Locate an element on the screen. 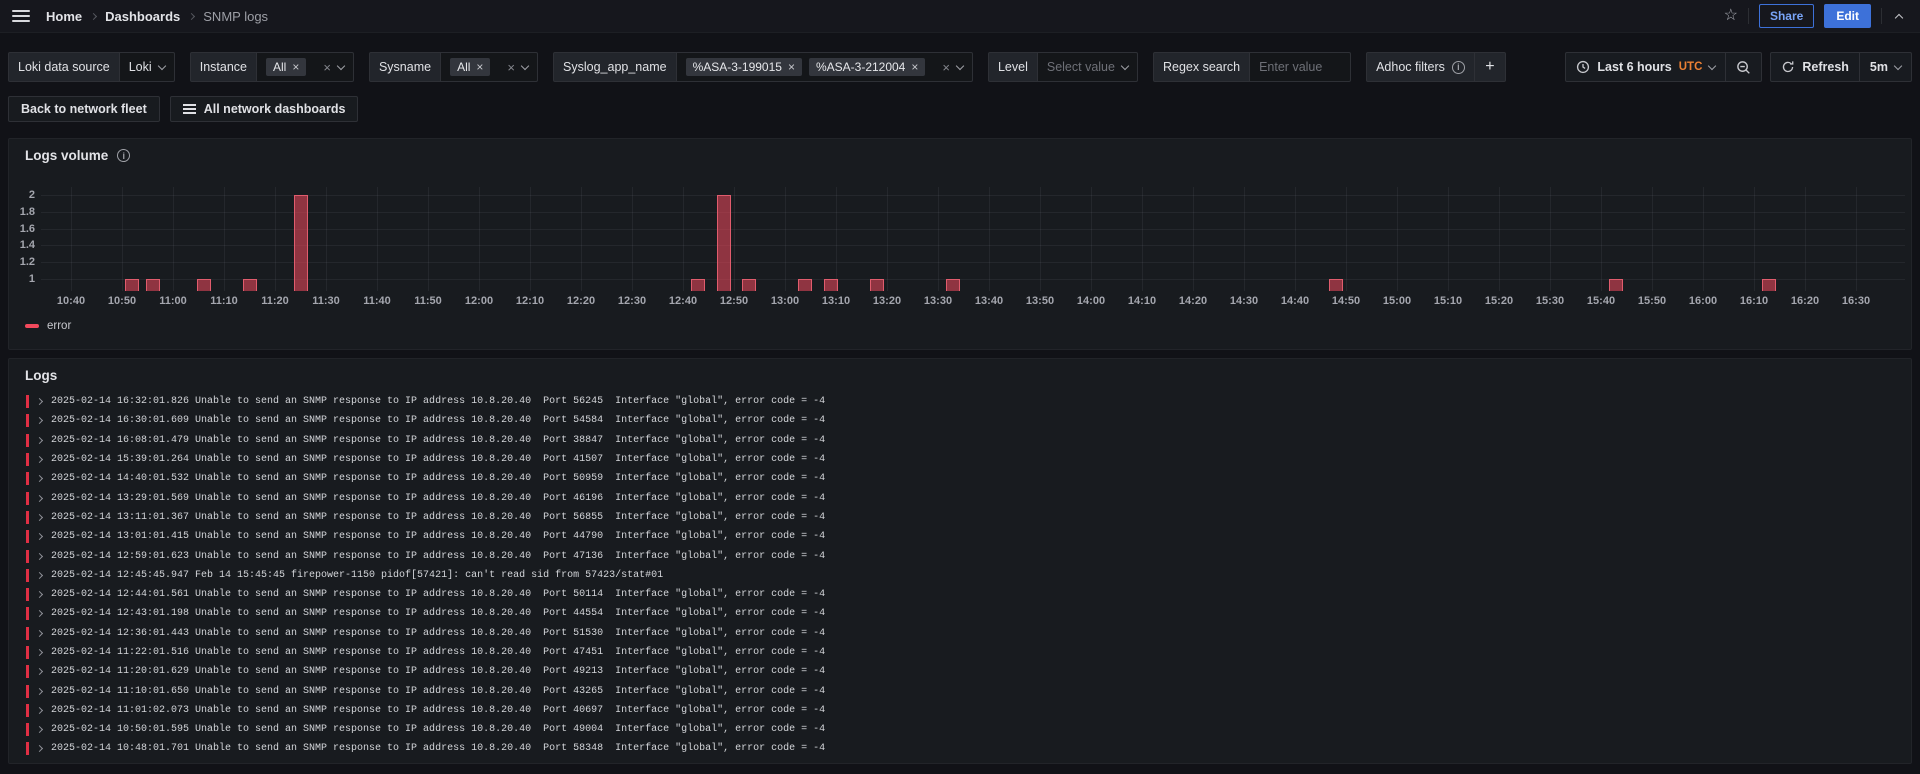 Image resolution: width=1920 pixels, height=774 pixels. time-range-picker: Last 6 hours UTC is located at coordinates (1645, 67).